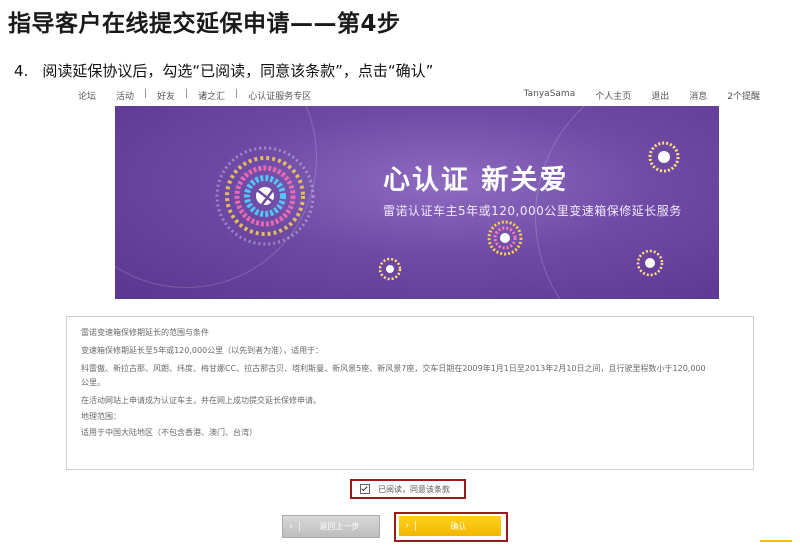 The height and width of the screenshot is (545, 800). I want to click on back-button: › 返回上一步, so click(331, 526).